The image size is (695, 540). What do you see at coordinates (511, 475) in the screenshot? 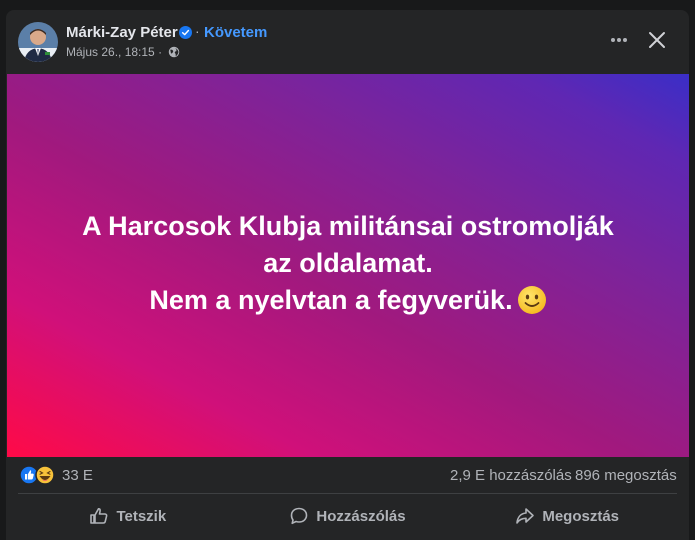
I see `comments-count: 2,9 E hozzászólás` at bounding box center [511, 475].